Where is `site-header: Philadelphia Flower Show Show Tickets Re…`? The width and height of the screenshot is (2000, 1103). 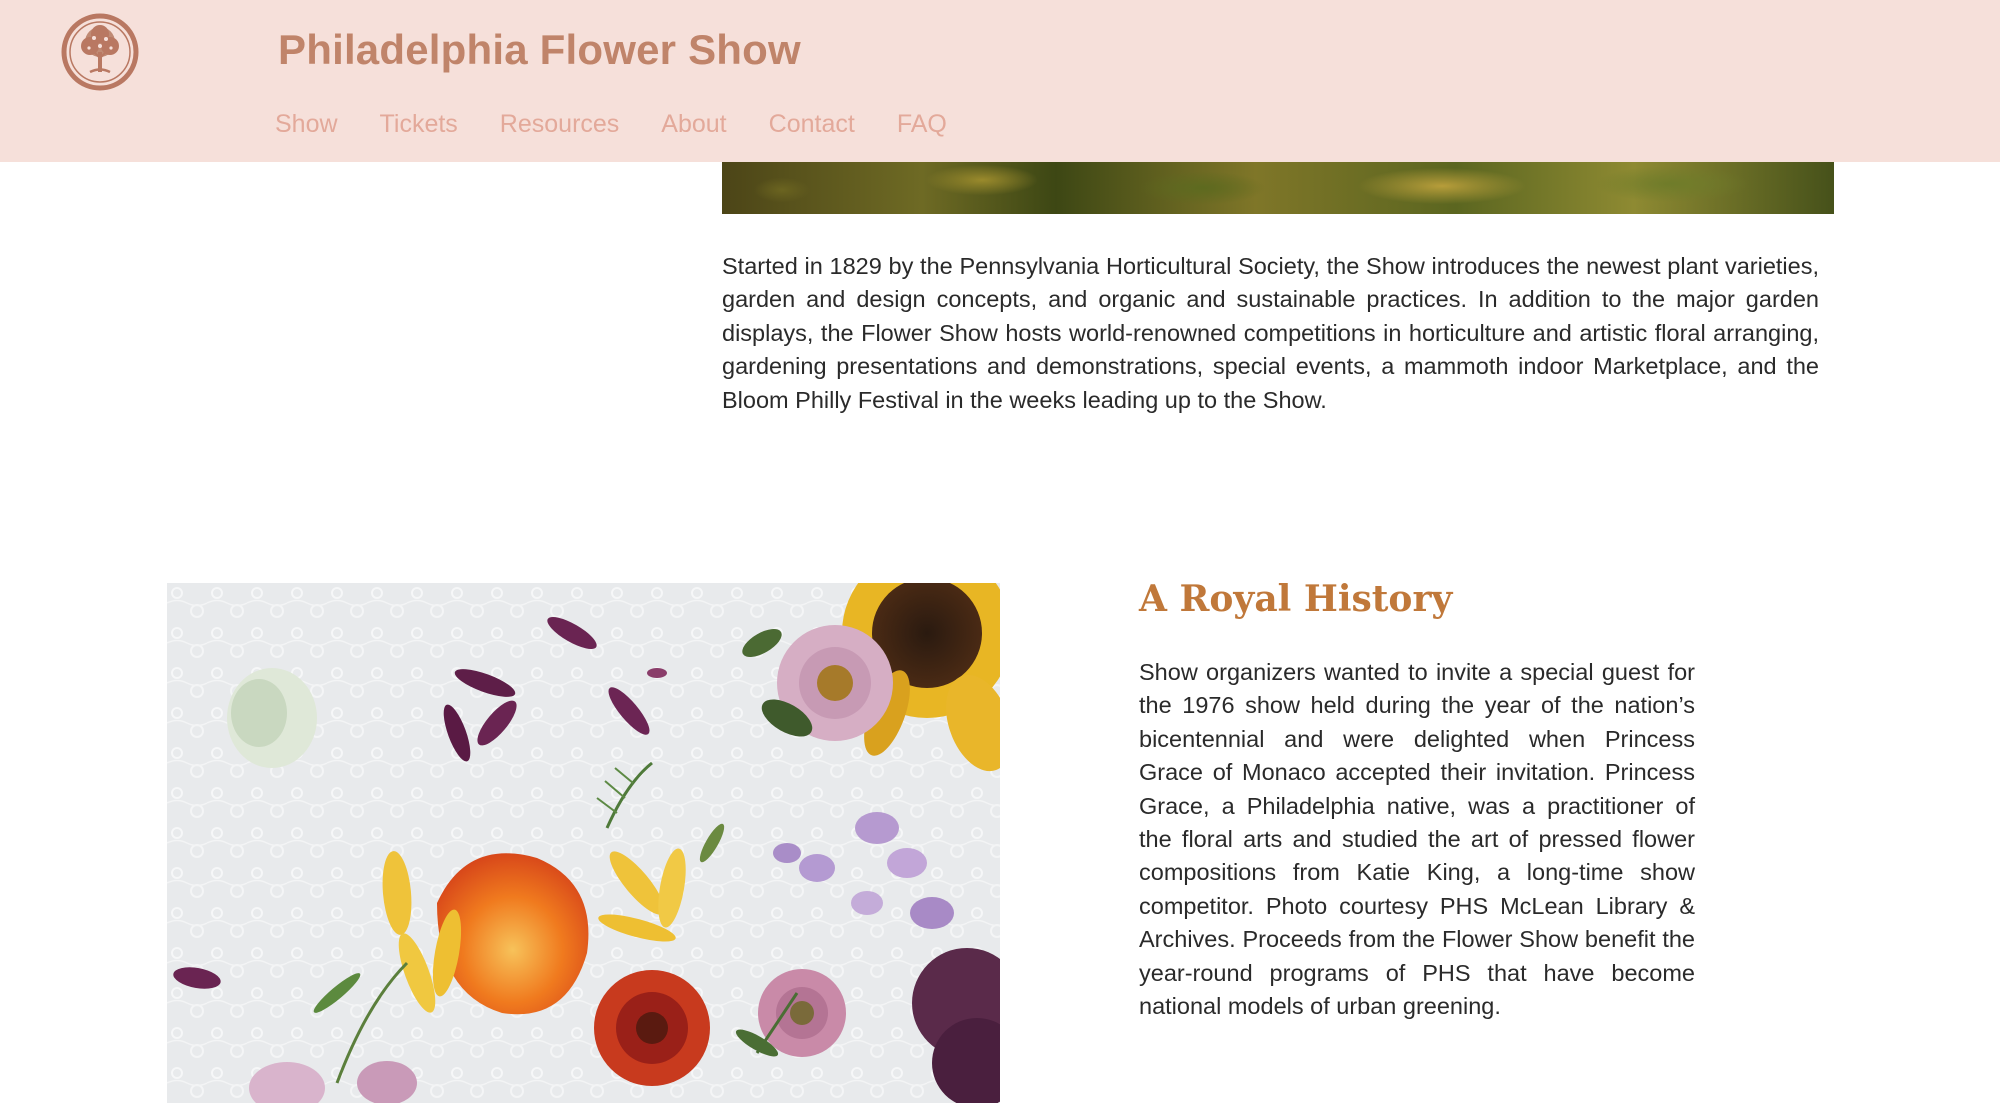
site-header: Philadelphia Flower Show Show Tickets Re… is located at coordinates (1000, 81).